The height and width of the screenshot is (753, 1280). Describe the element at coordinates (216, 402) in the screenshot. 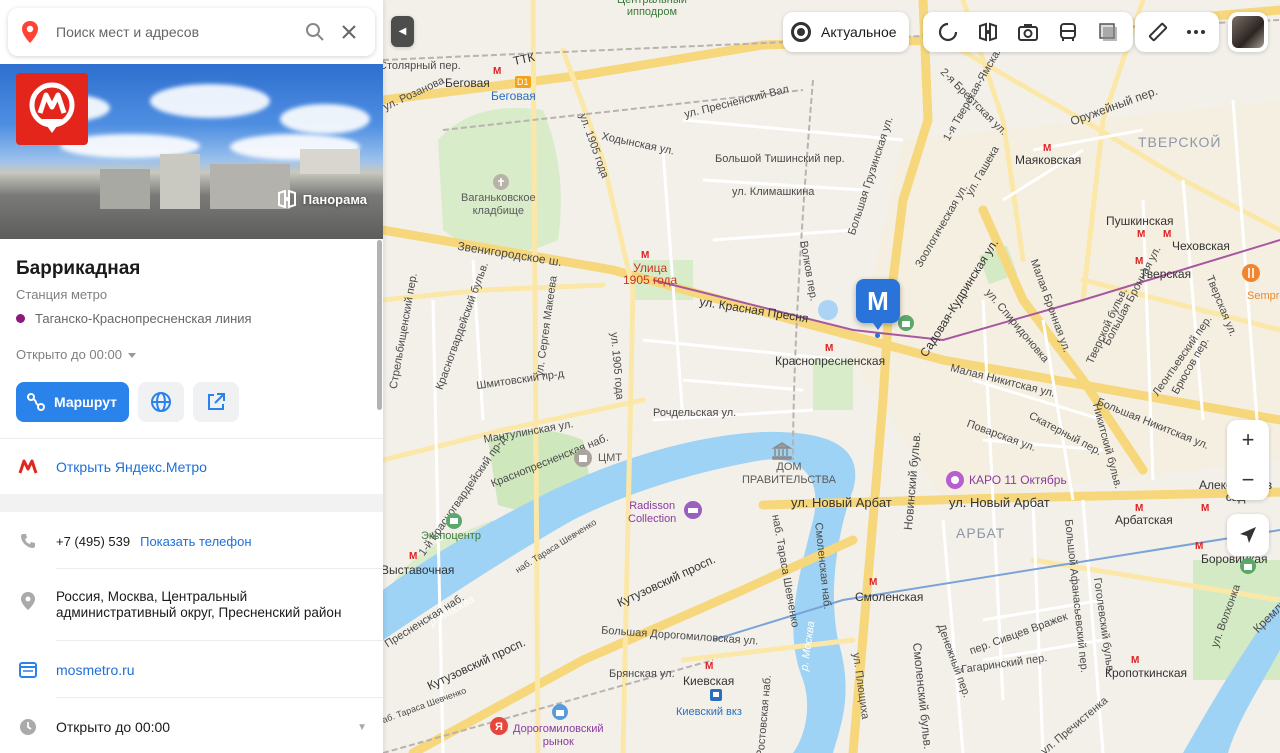

I see `share-button` at that location.